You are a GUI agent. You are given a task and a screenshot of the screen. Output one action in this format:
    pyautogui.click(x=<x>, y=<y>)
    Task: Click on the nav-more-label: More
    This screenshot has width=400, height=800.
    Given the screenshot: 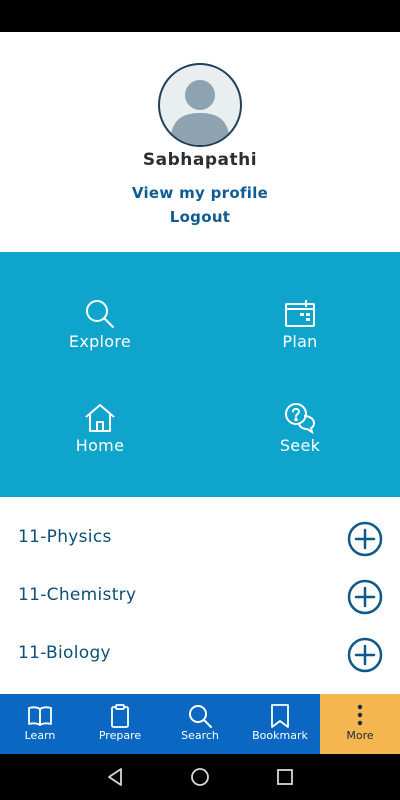 What is the action you would take?
    pyautogui.click(x=360, y=735)
    